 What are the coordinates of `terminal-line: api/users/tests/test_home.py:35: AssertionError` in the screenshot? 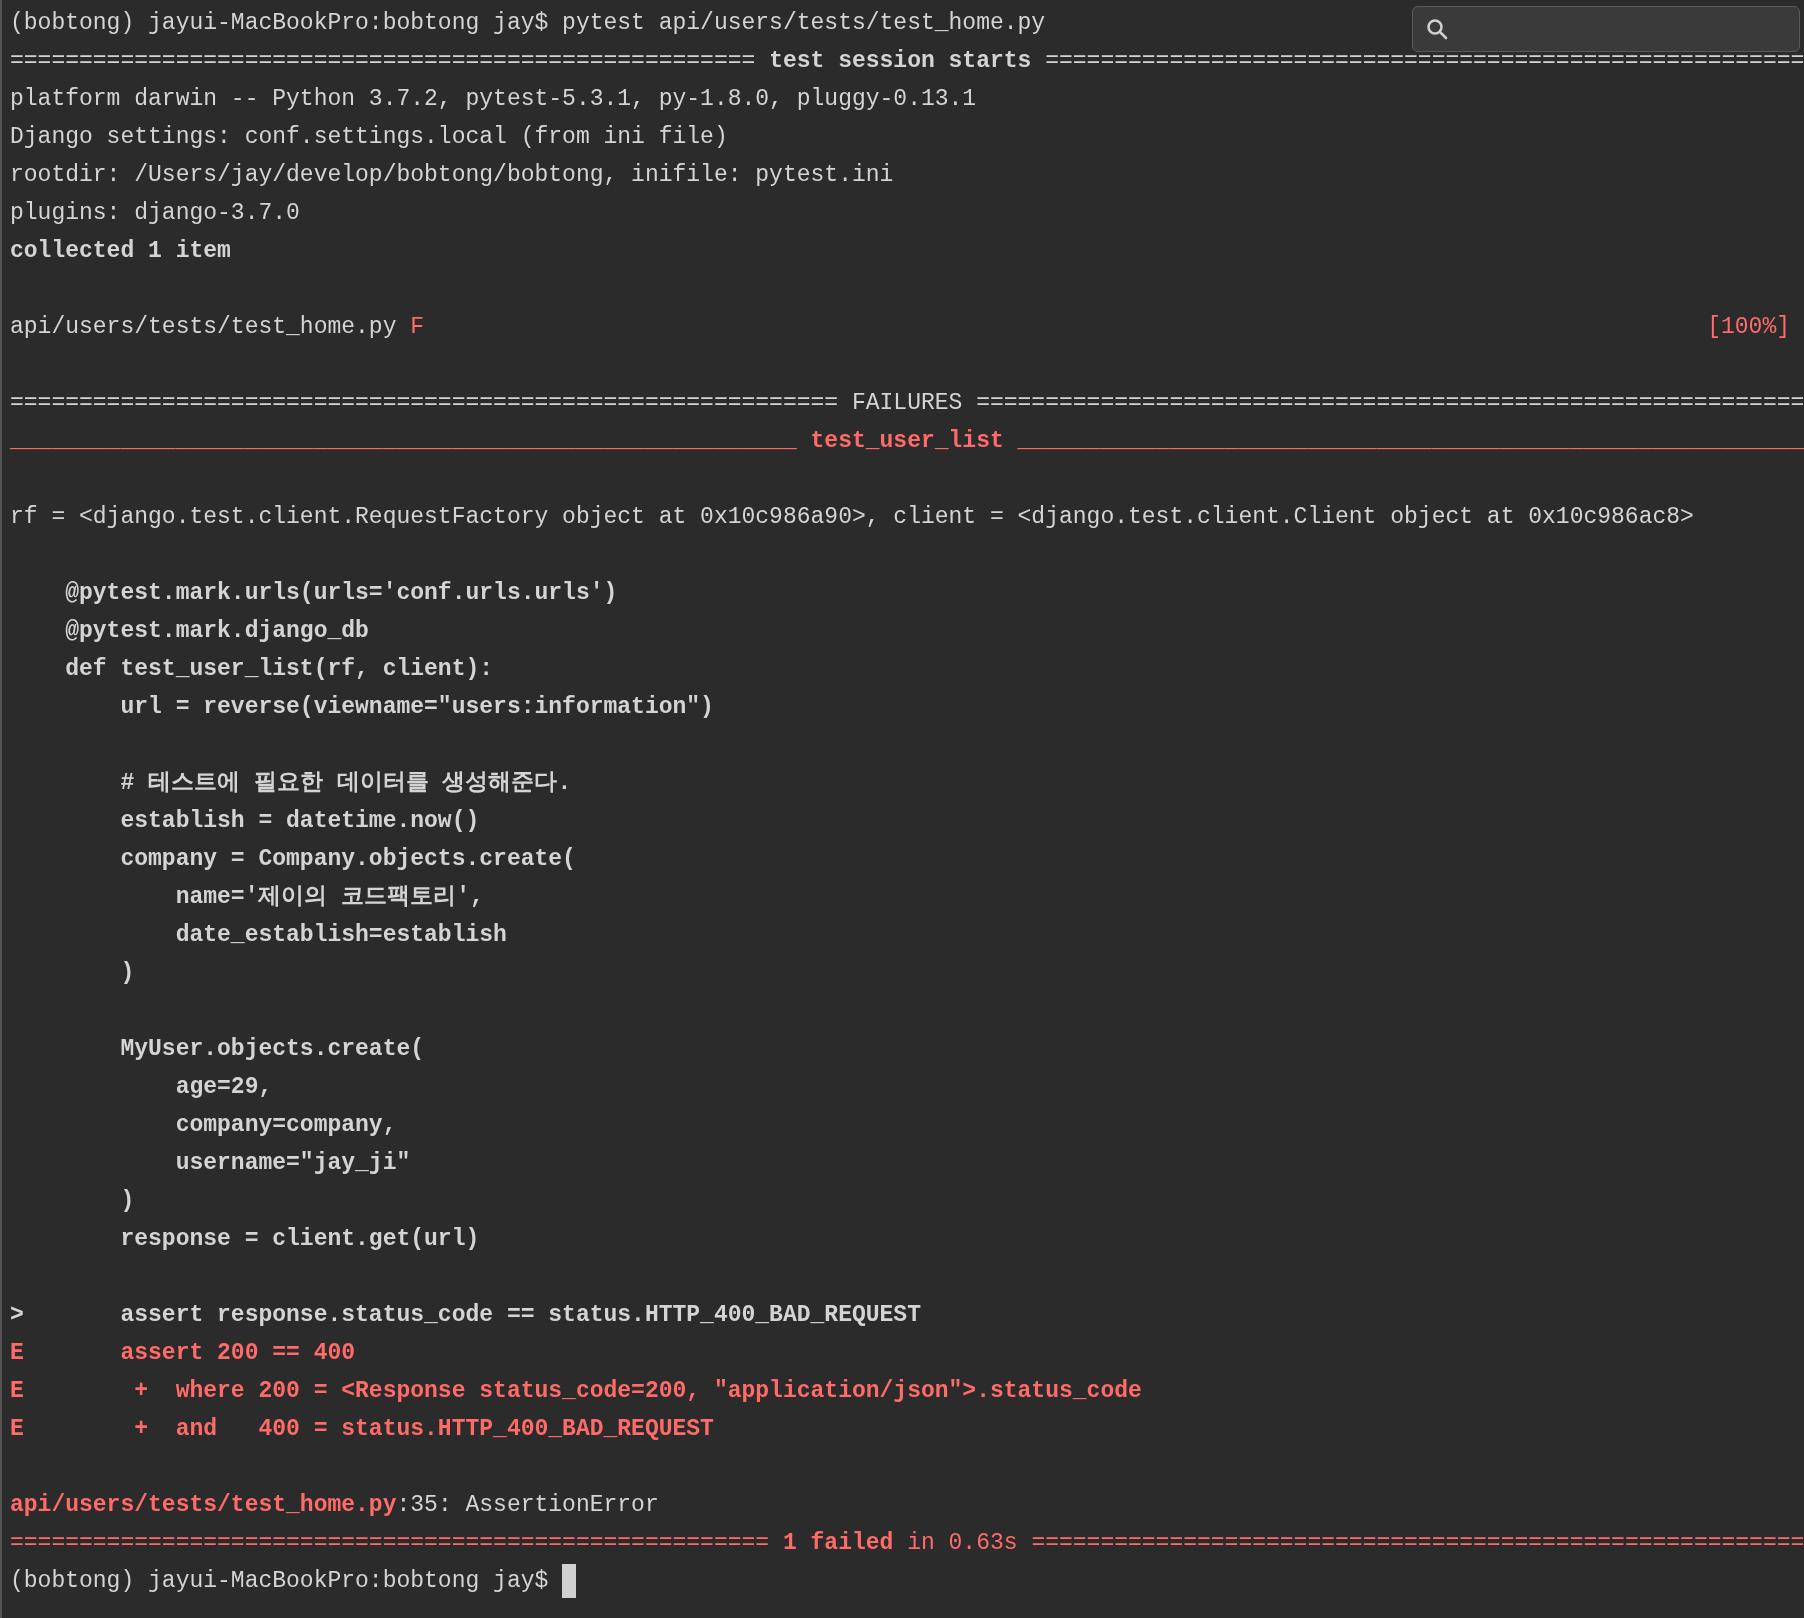 It's located at (334, 1505).